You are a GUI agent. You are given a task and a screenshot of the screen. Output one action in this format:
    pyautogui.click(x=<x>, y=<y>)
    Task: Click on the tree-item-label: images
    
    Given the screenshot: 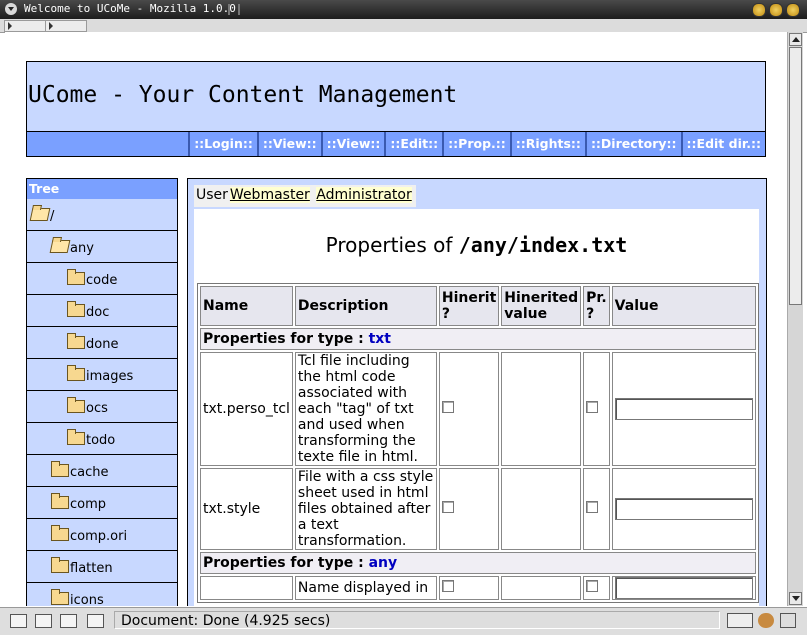 What is the action you would take?
    pyautogui.click(x=110, y=376)
    